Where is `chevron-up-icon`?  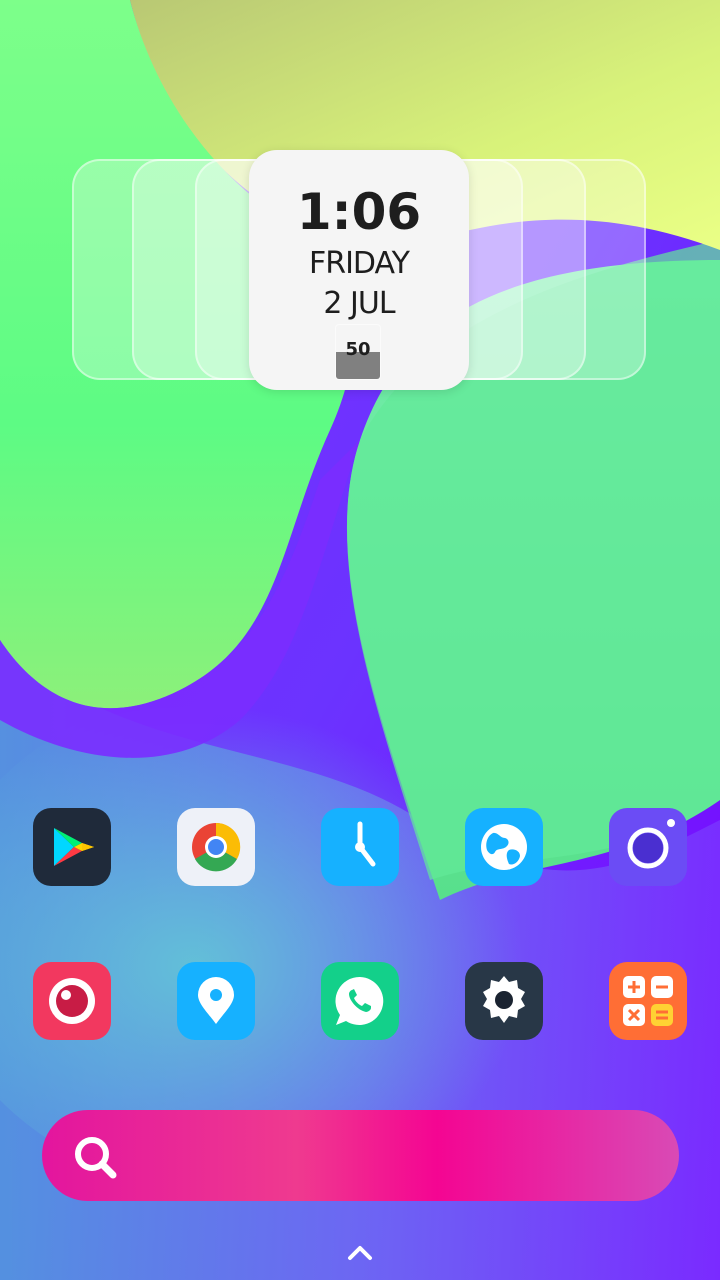 chevron-up-icon is located at coordinates (360, 1253).